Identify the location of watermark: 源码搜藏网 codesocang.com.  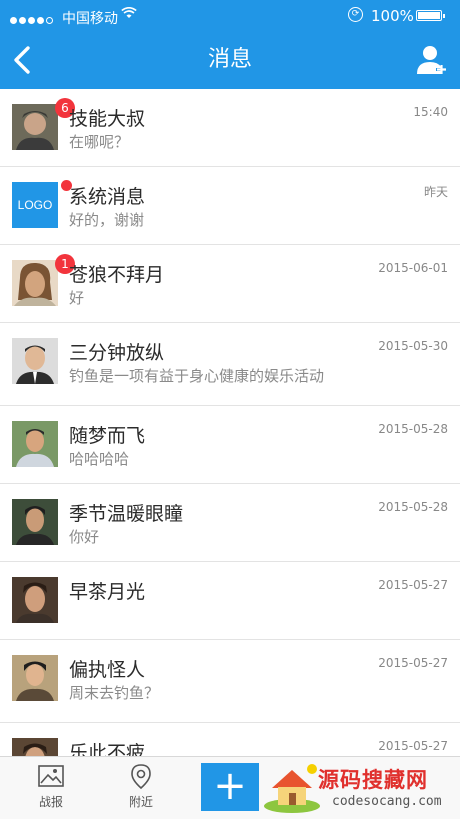
(361, 789).